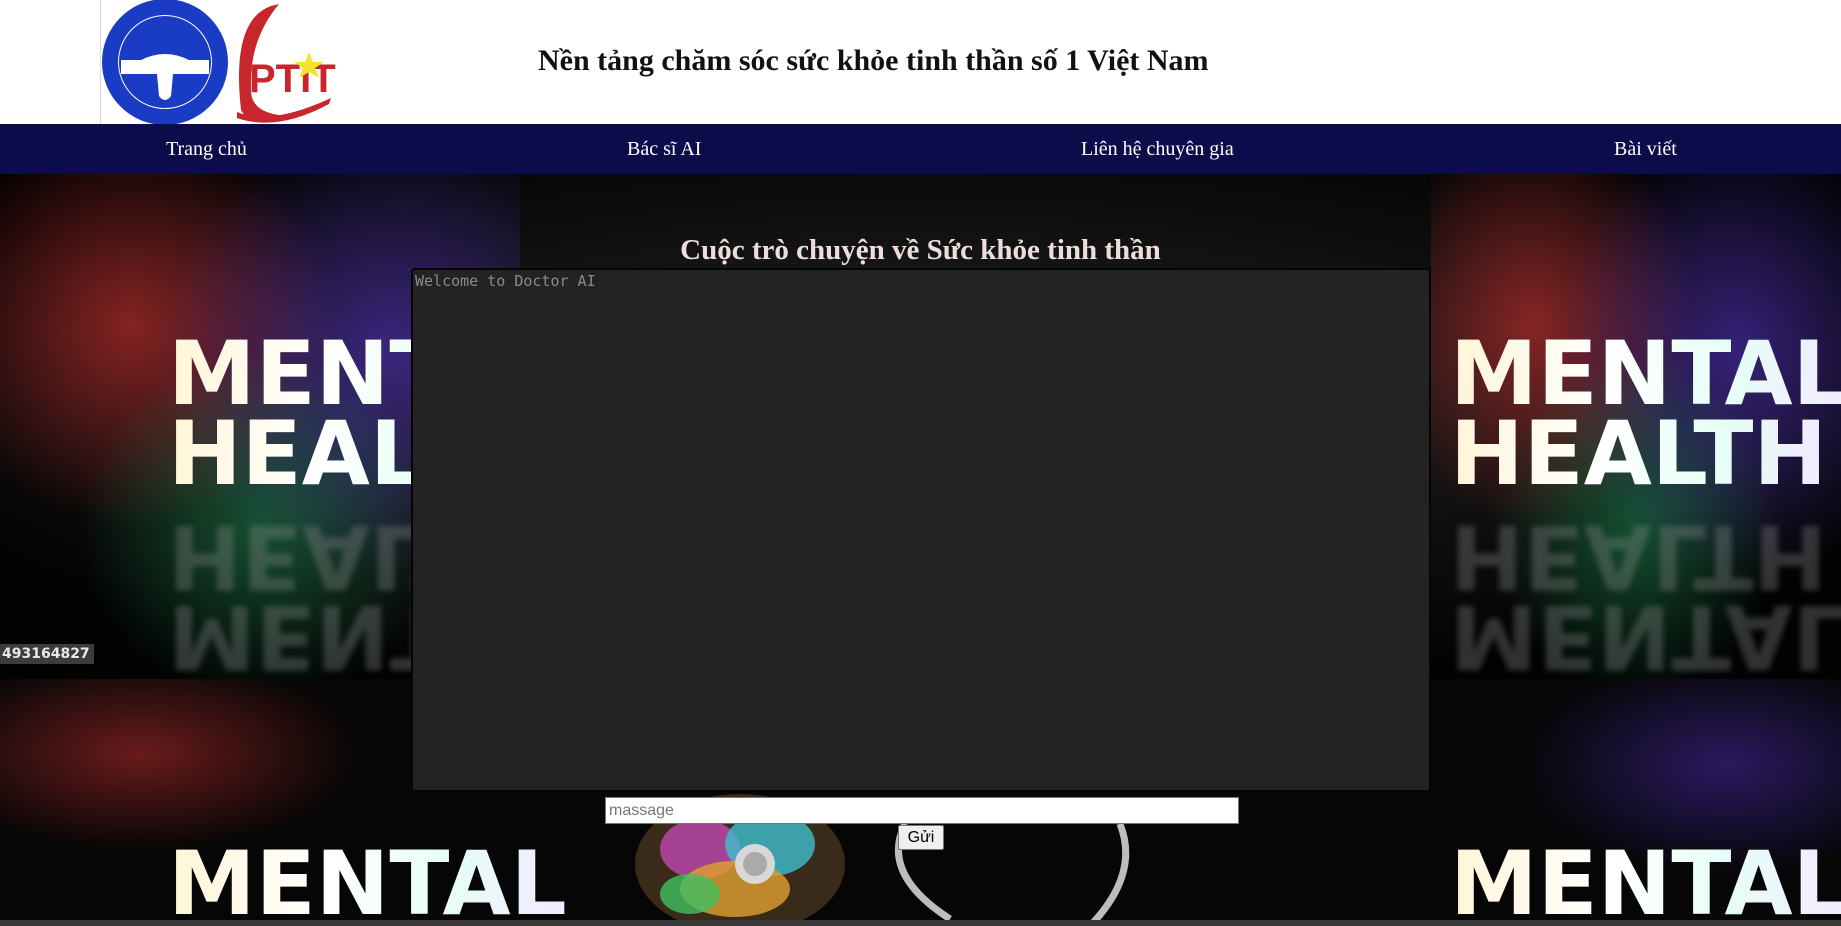  Describe the element at coordinates (1645, 149) in the screenshot. I see `nav-item-articles: Bài viết` at that location.